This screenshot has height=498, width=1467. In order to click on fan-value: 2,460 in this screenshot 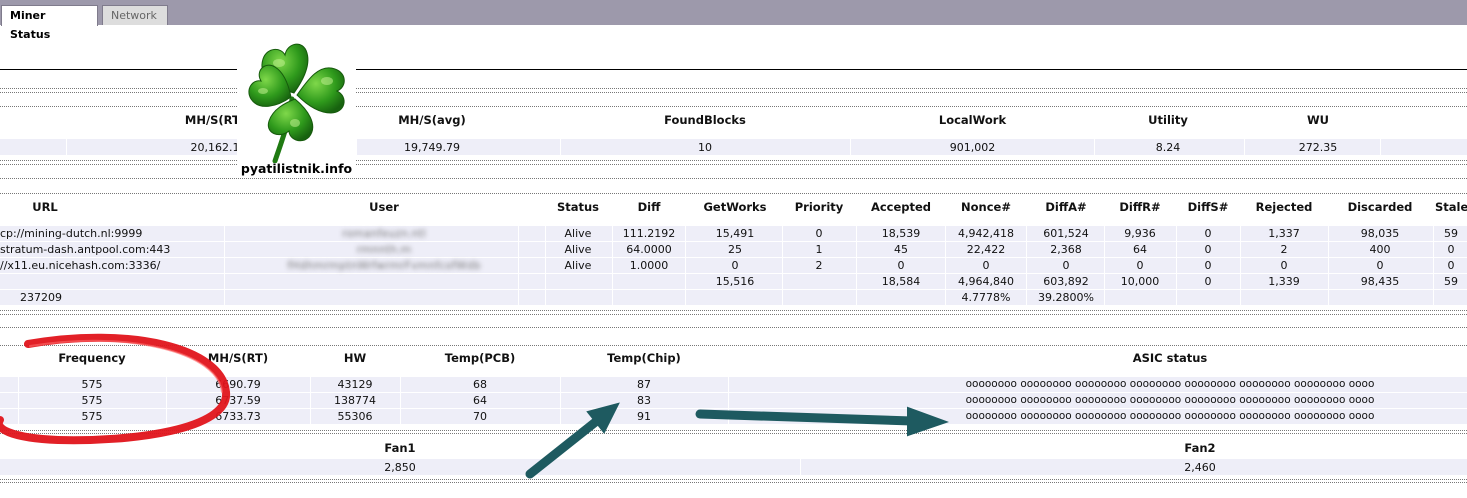, I will do `click(1200, 467)`.